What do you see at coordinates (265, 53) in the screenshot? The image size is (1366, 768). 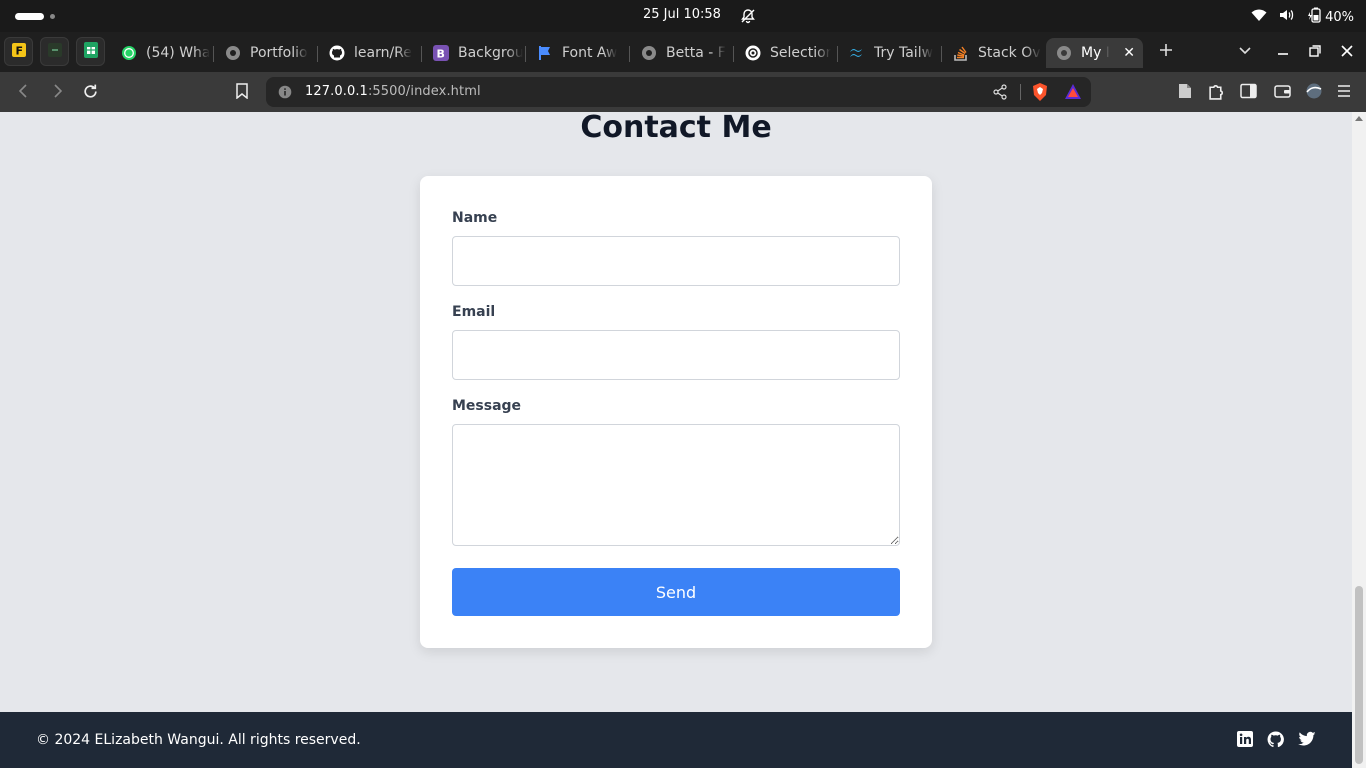 I see `tab-portfolio: Portfolio` at bounding box center [265, 53].